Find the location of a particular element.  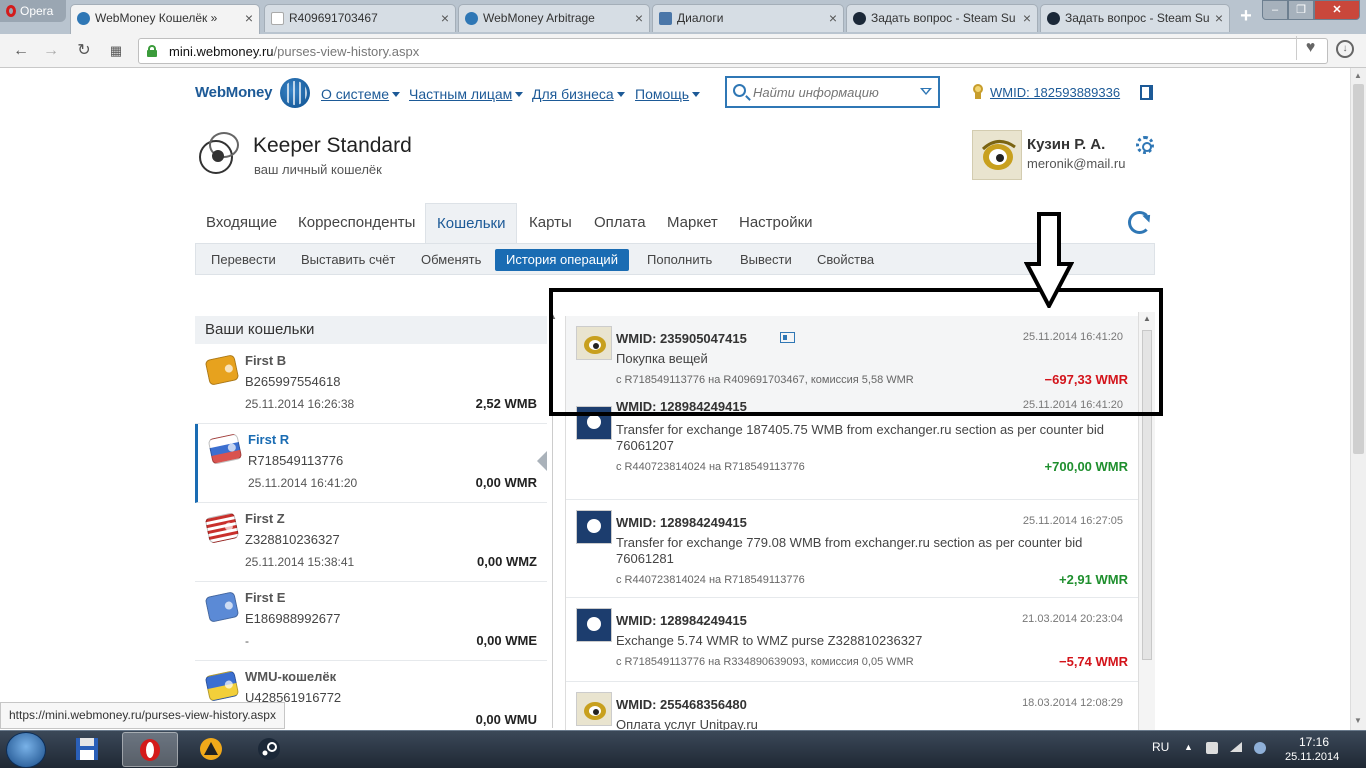

clock-date: 25.11.2014 is located at coordinates (1312, 757).